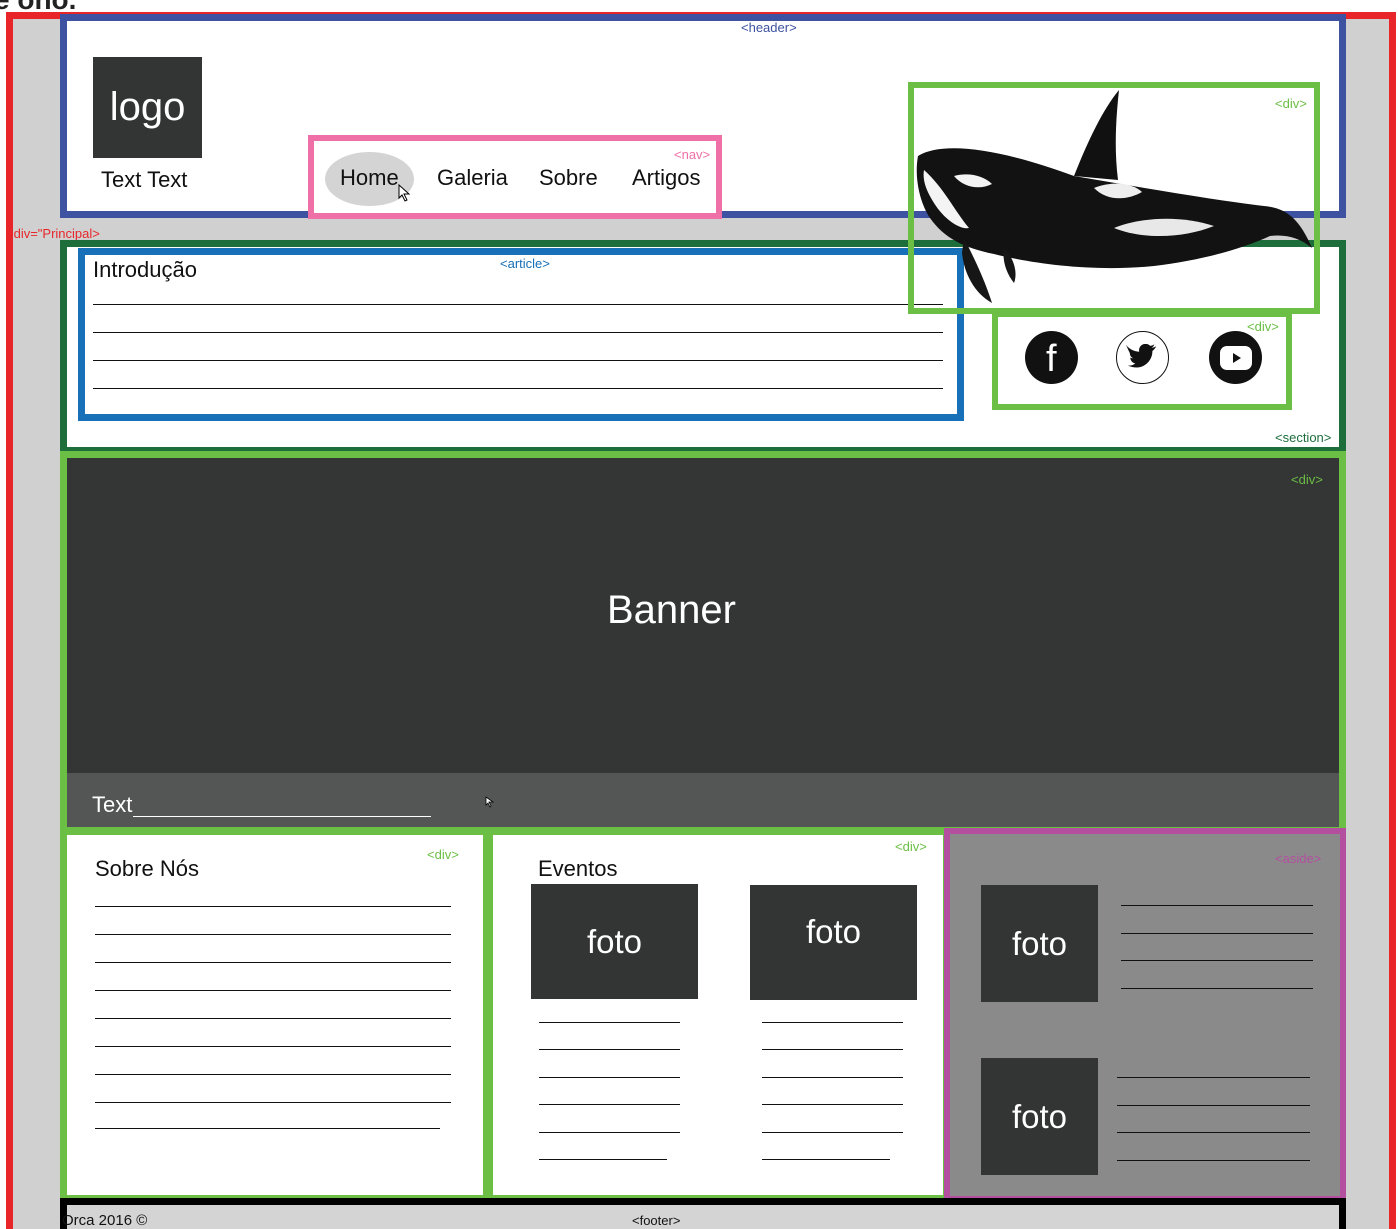  I want to click on events-div-tag-label: <div>, so click(911, 846).